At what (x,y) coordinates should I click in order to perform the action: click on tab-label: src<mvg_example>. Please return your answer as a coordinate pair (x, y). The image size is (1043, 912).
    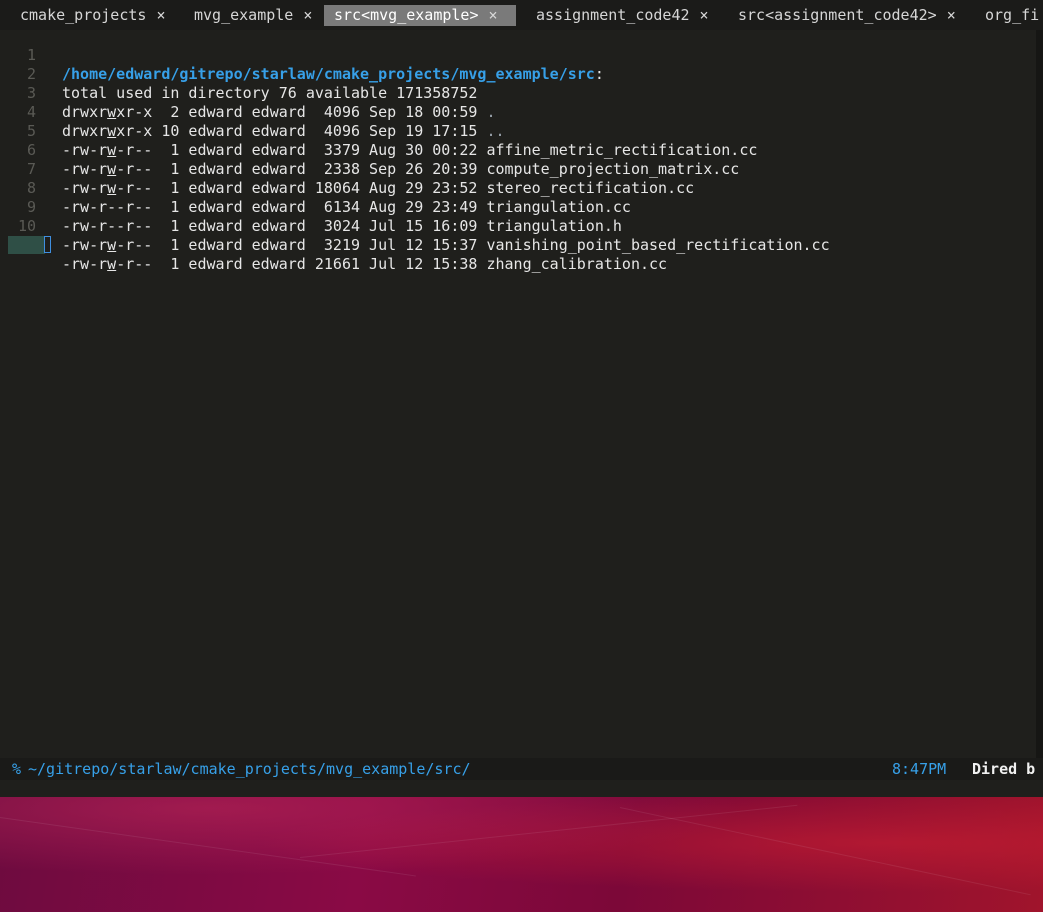
    Looking at the image, I should click on (406, 15).